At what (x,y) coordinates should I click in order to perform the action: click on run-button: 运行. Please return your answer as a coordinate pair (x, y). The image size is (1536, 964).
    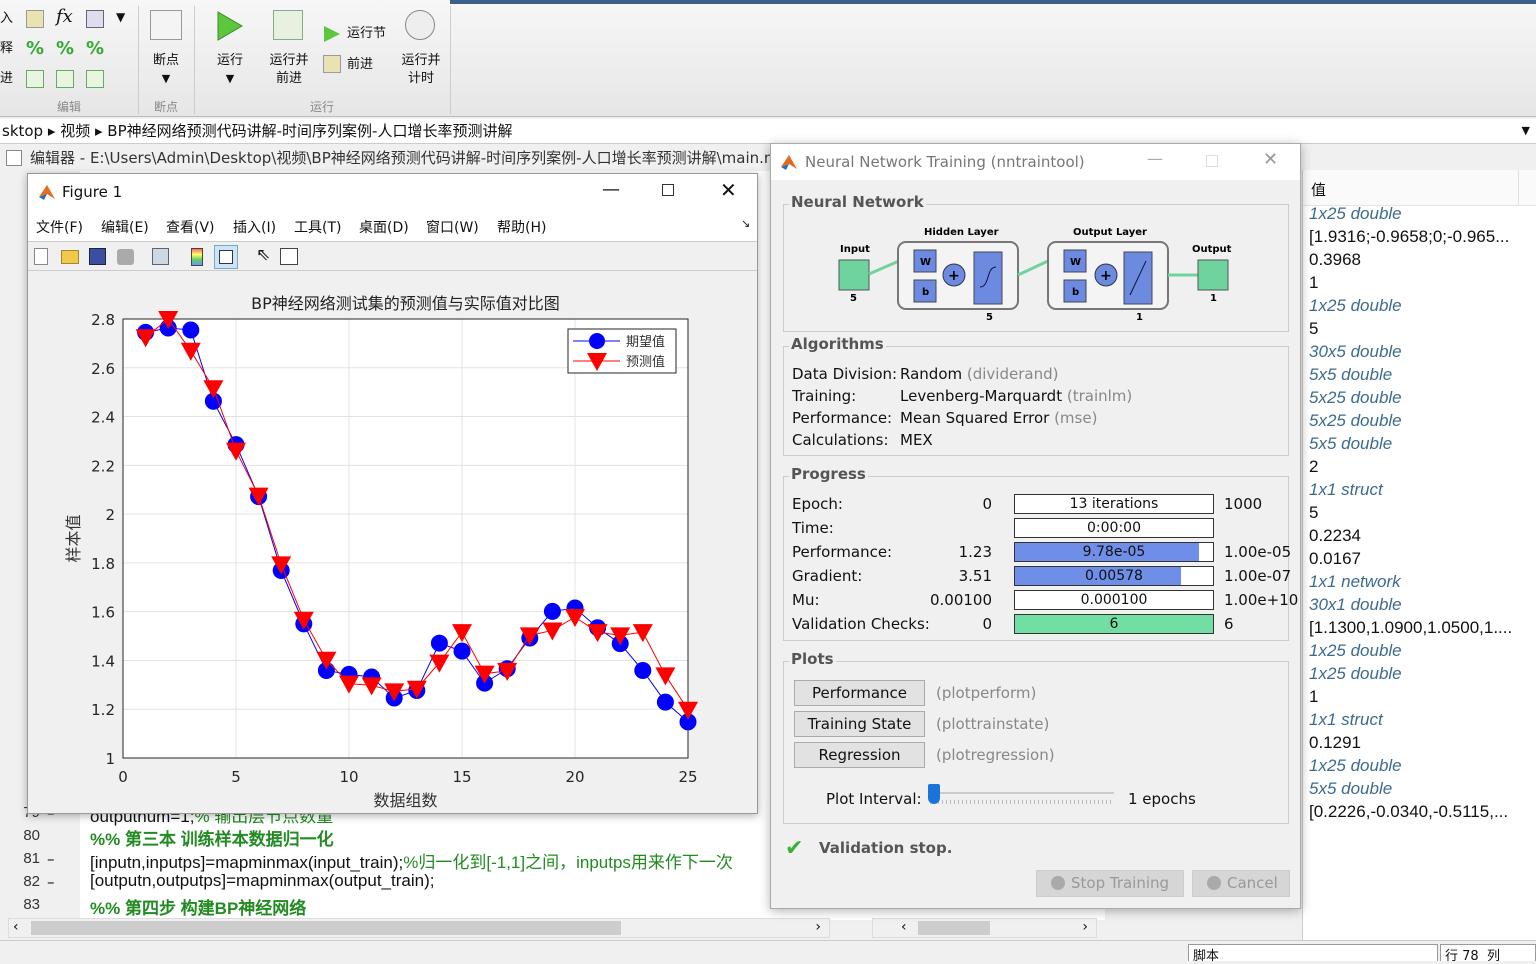
    Looking at the image, I should click on (230, 61).